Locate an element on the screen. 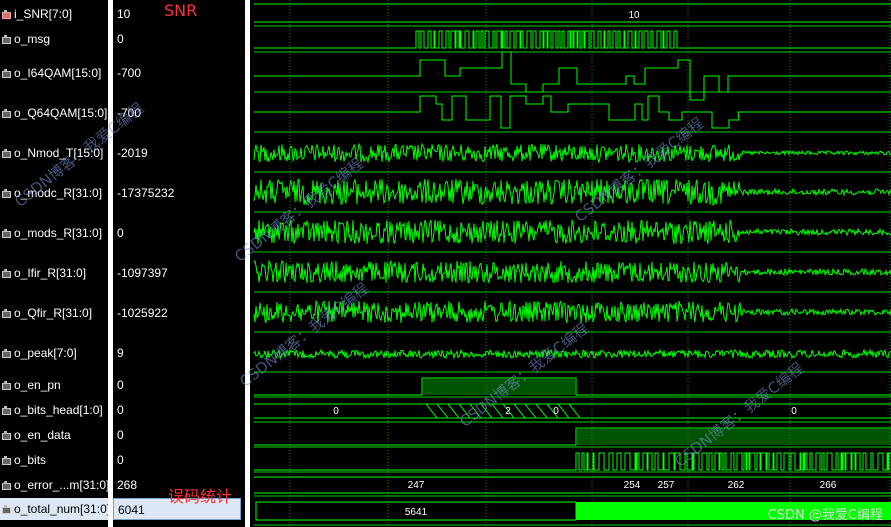  bus-value-label: 257 is located at coordinates (666, 485).